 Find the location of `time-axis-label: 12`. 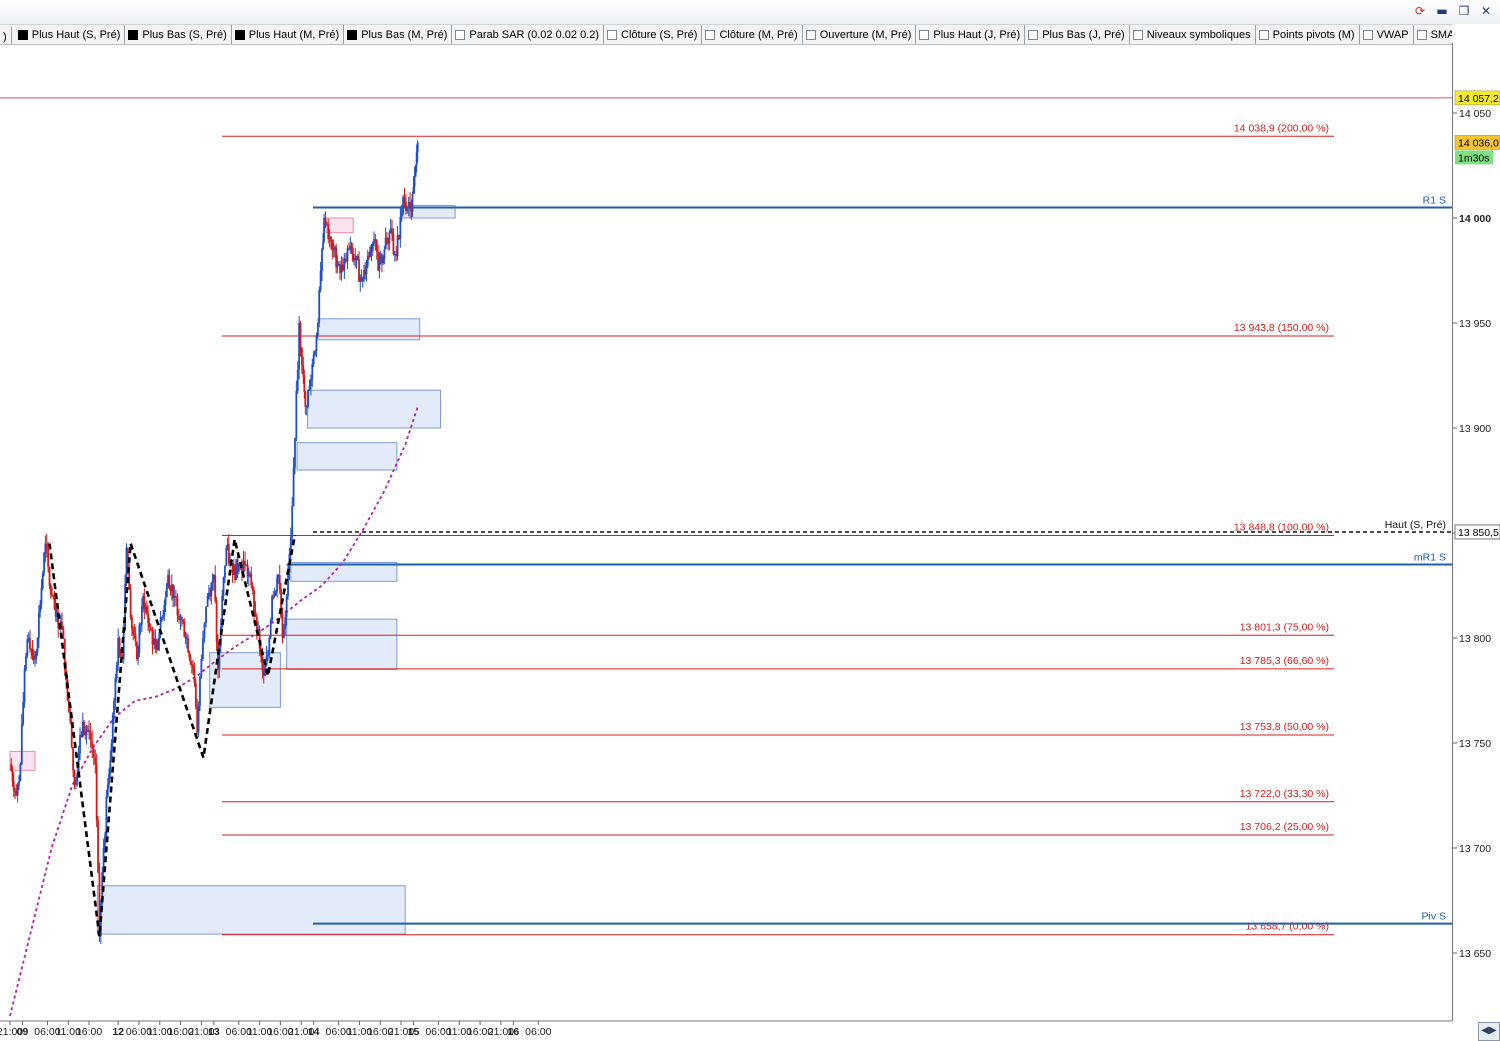

time-axis-label: 12 is located at coordinates (118, 1032).